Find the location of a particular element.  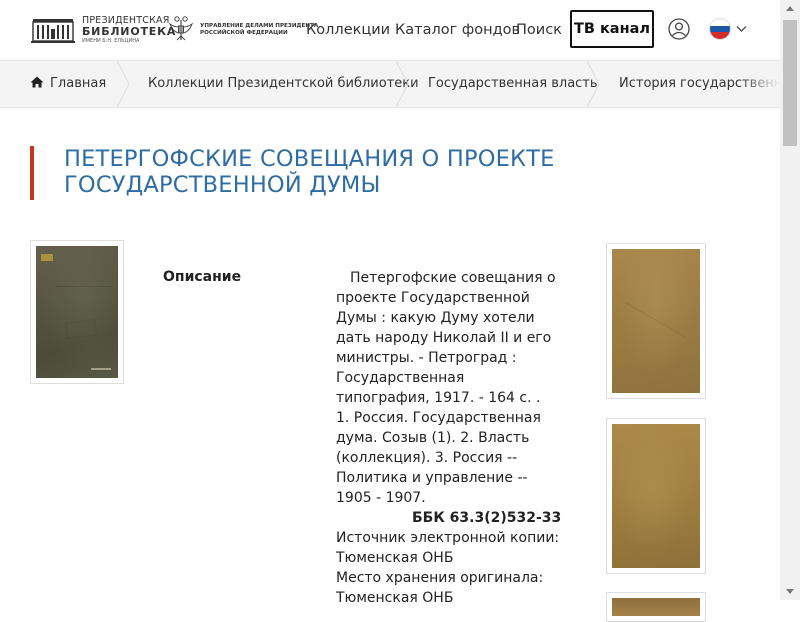

user-icon is located at coordinates (679, 29).